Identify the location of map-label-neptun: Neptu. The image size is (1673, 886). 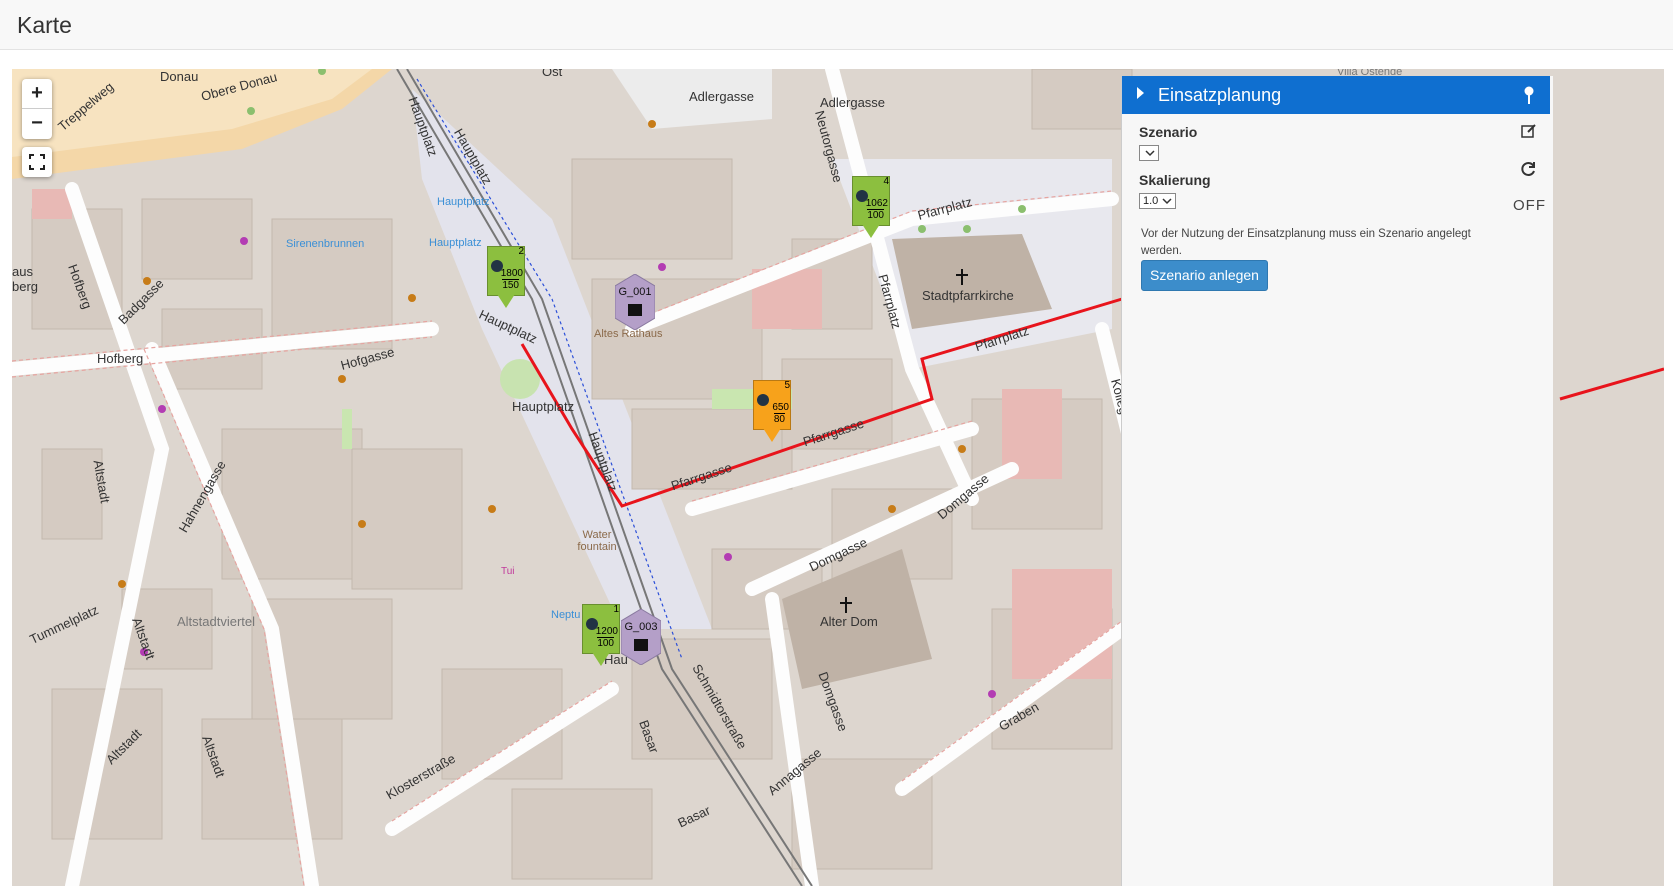
(566, 615).